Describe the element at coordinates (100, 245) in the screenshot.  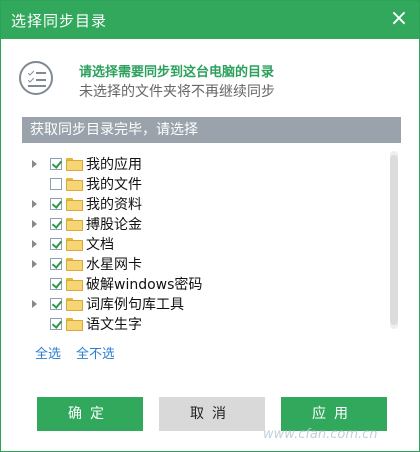
I see `tree-item-label: 文档` at that location.